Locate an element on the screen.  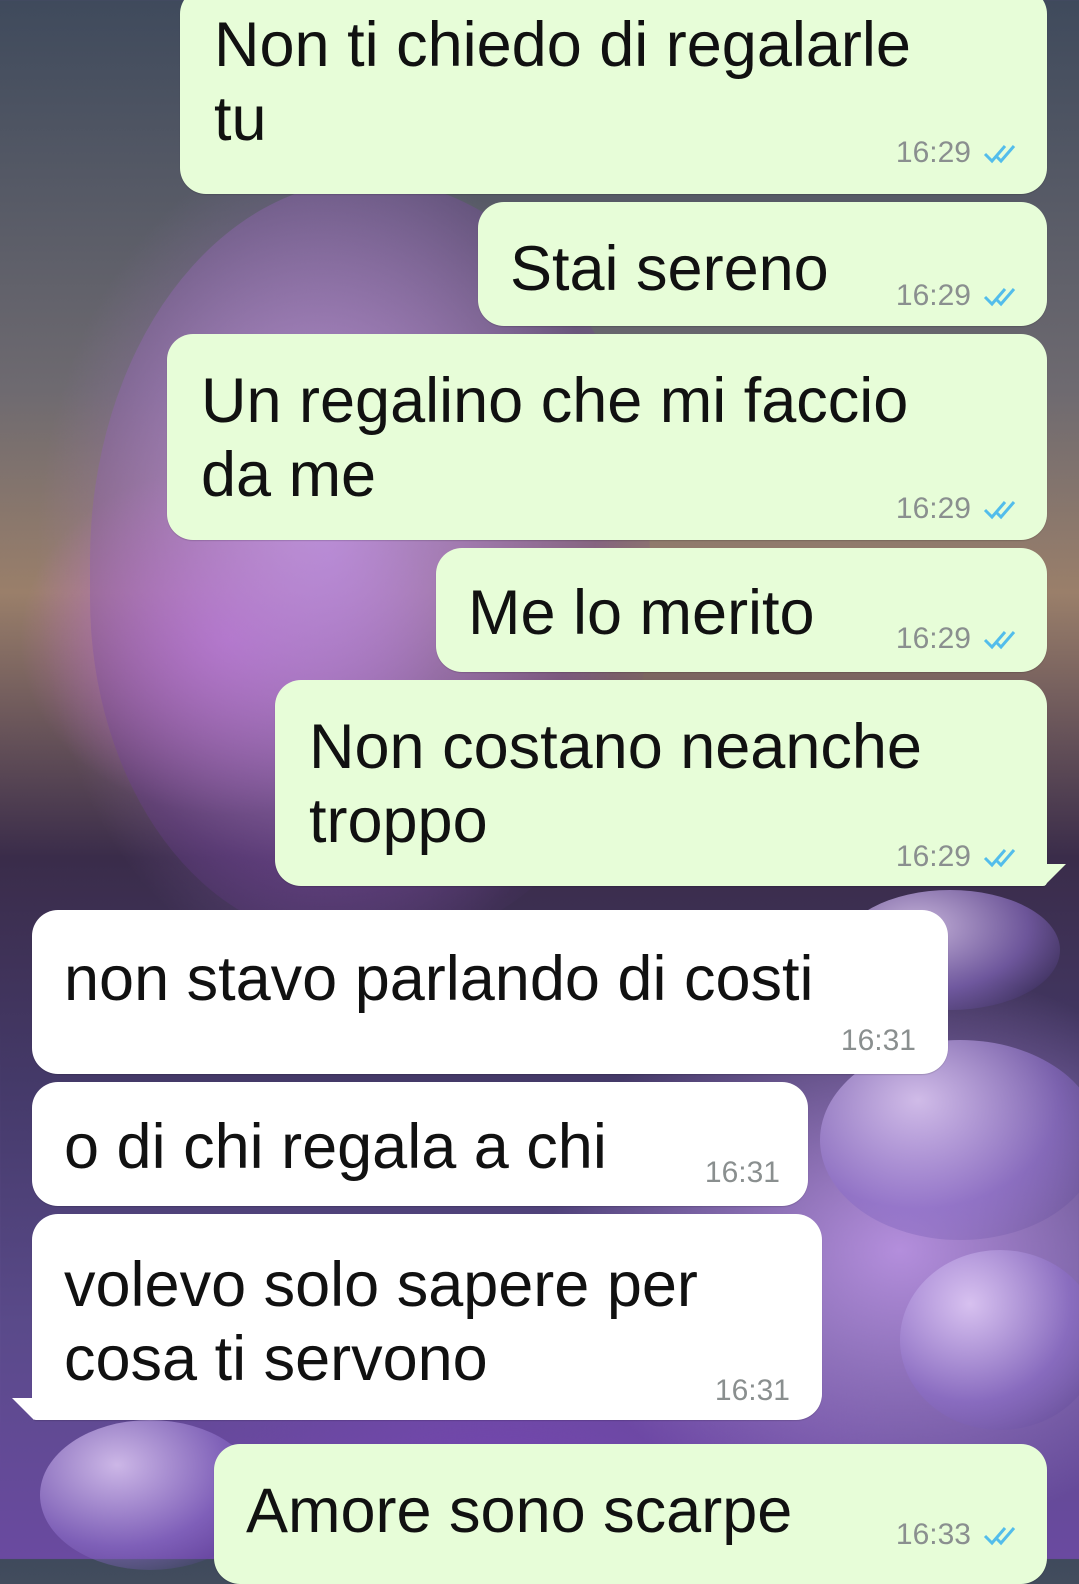
message-text: Me lo merito is located at coordinates (641, 613).